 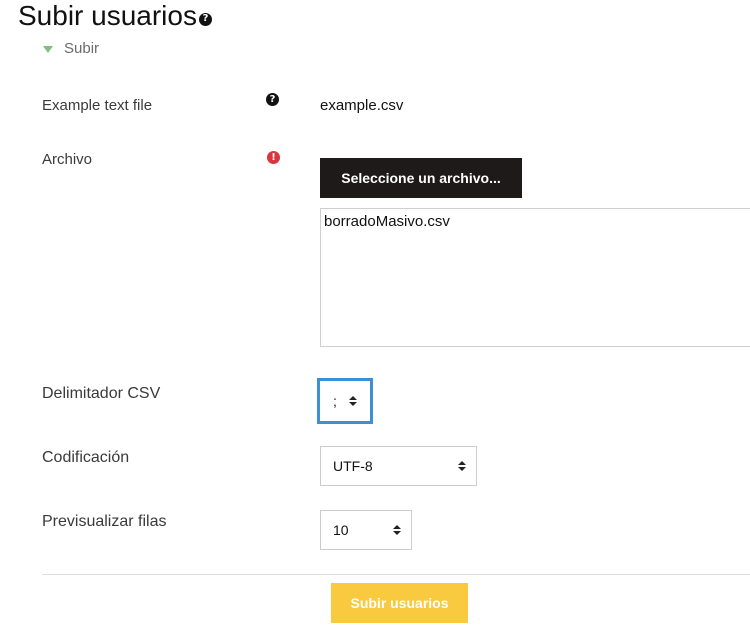 What do you see at coordinates (335, 401) in the screenshot?
I see `delimitador-value: ;` at bounding box center [335, 401].